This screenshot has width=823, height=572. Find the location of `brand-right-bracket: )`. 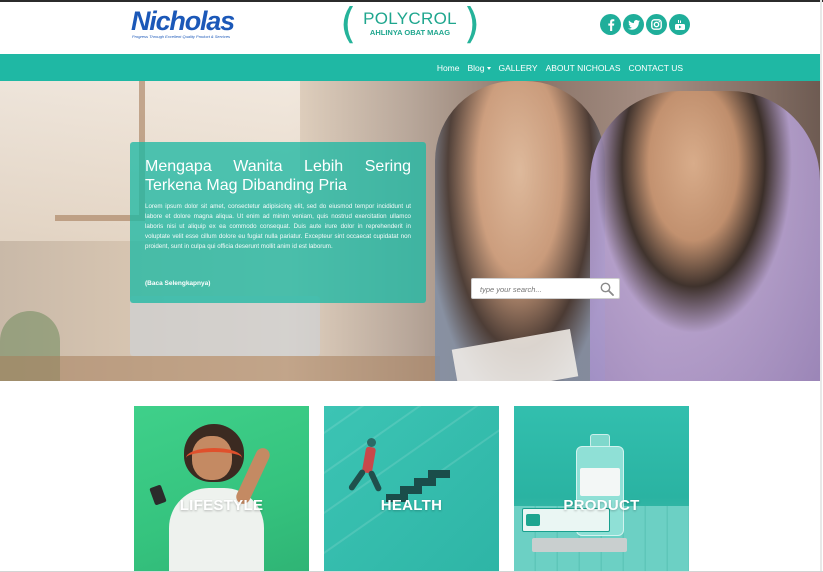

brand-right-bracket: ) is located at coordinates (471, 24).